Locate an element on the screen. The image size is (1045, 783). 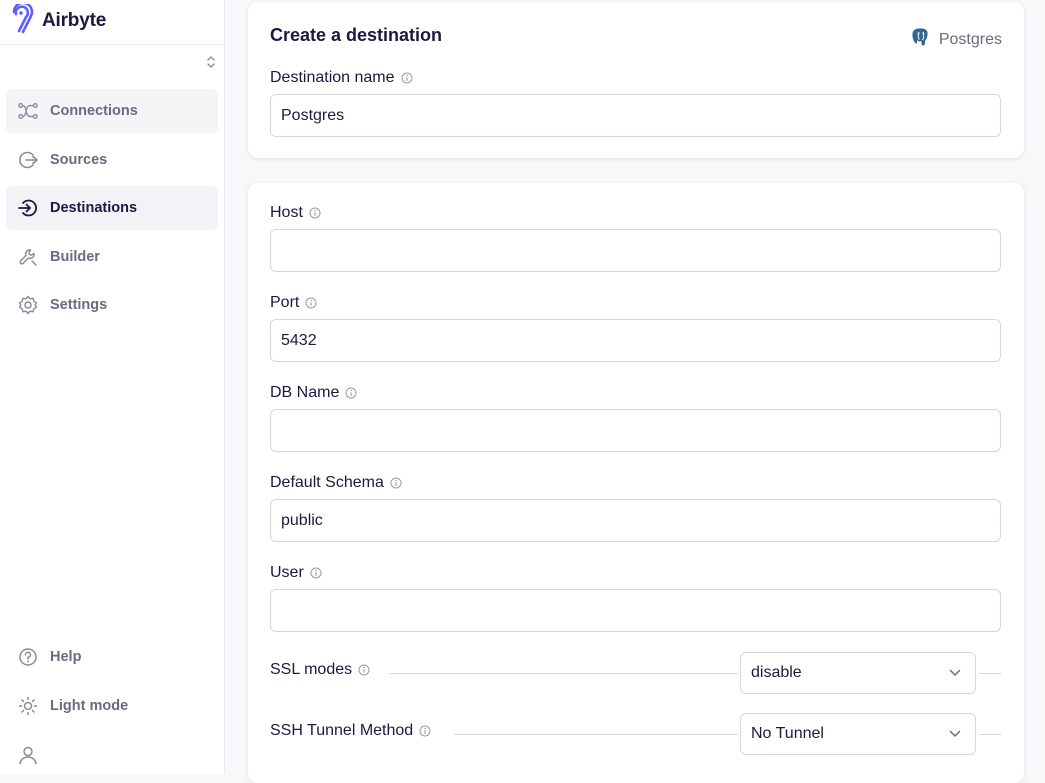
page-title: Create a destination is located at coordinates (356, 35).